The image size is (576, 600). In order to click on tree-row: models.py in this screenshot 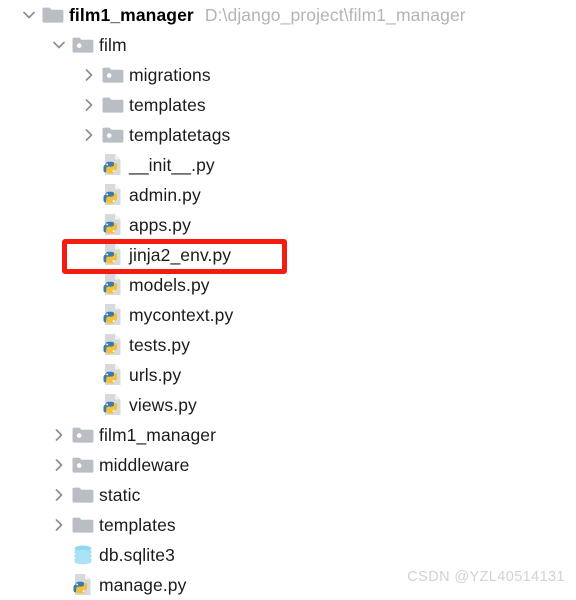, I will do `click(288, 285)`.